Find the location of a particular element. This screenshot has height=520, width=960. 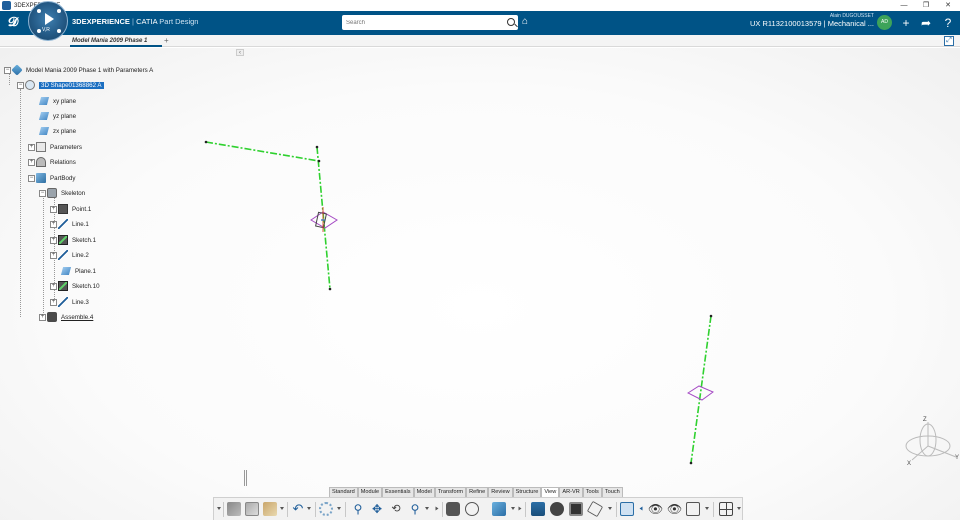

view-cube-icon is located at coordinates (499, 509).